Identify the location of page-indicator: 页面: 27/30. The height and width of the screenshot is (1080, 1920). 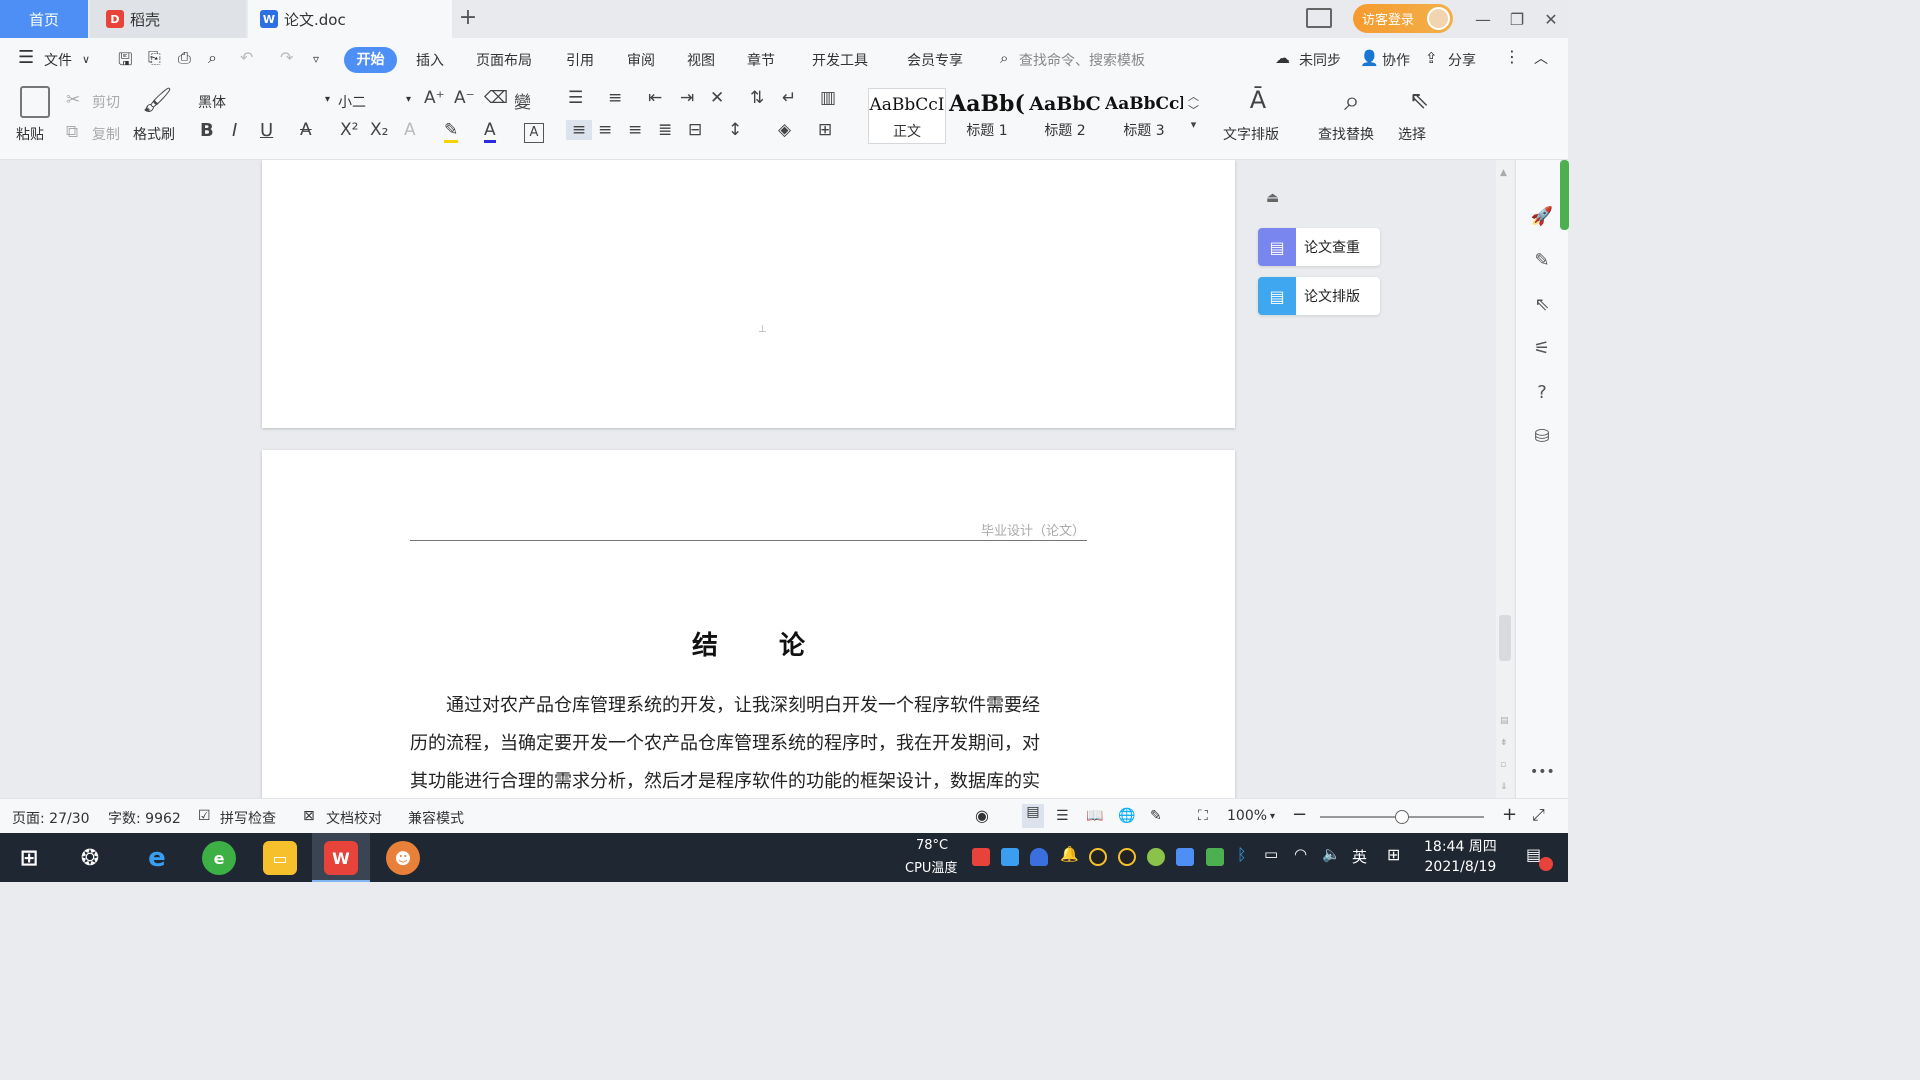
(51, 818).